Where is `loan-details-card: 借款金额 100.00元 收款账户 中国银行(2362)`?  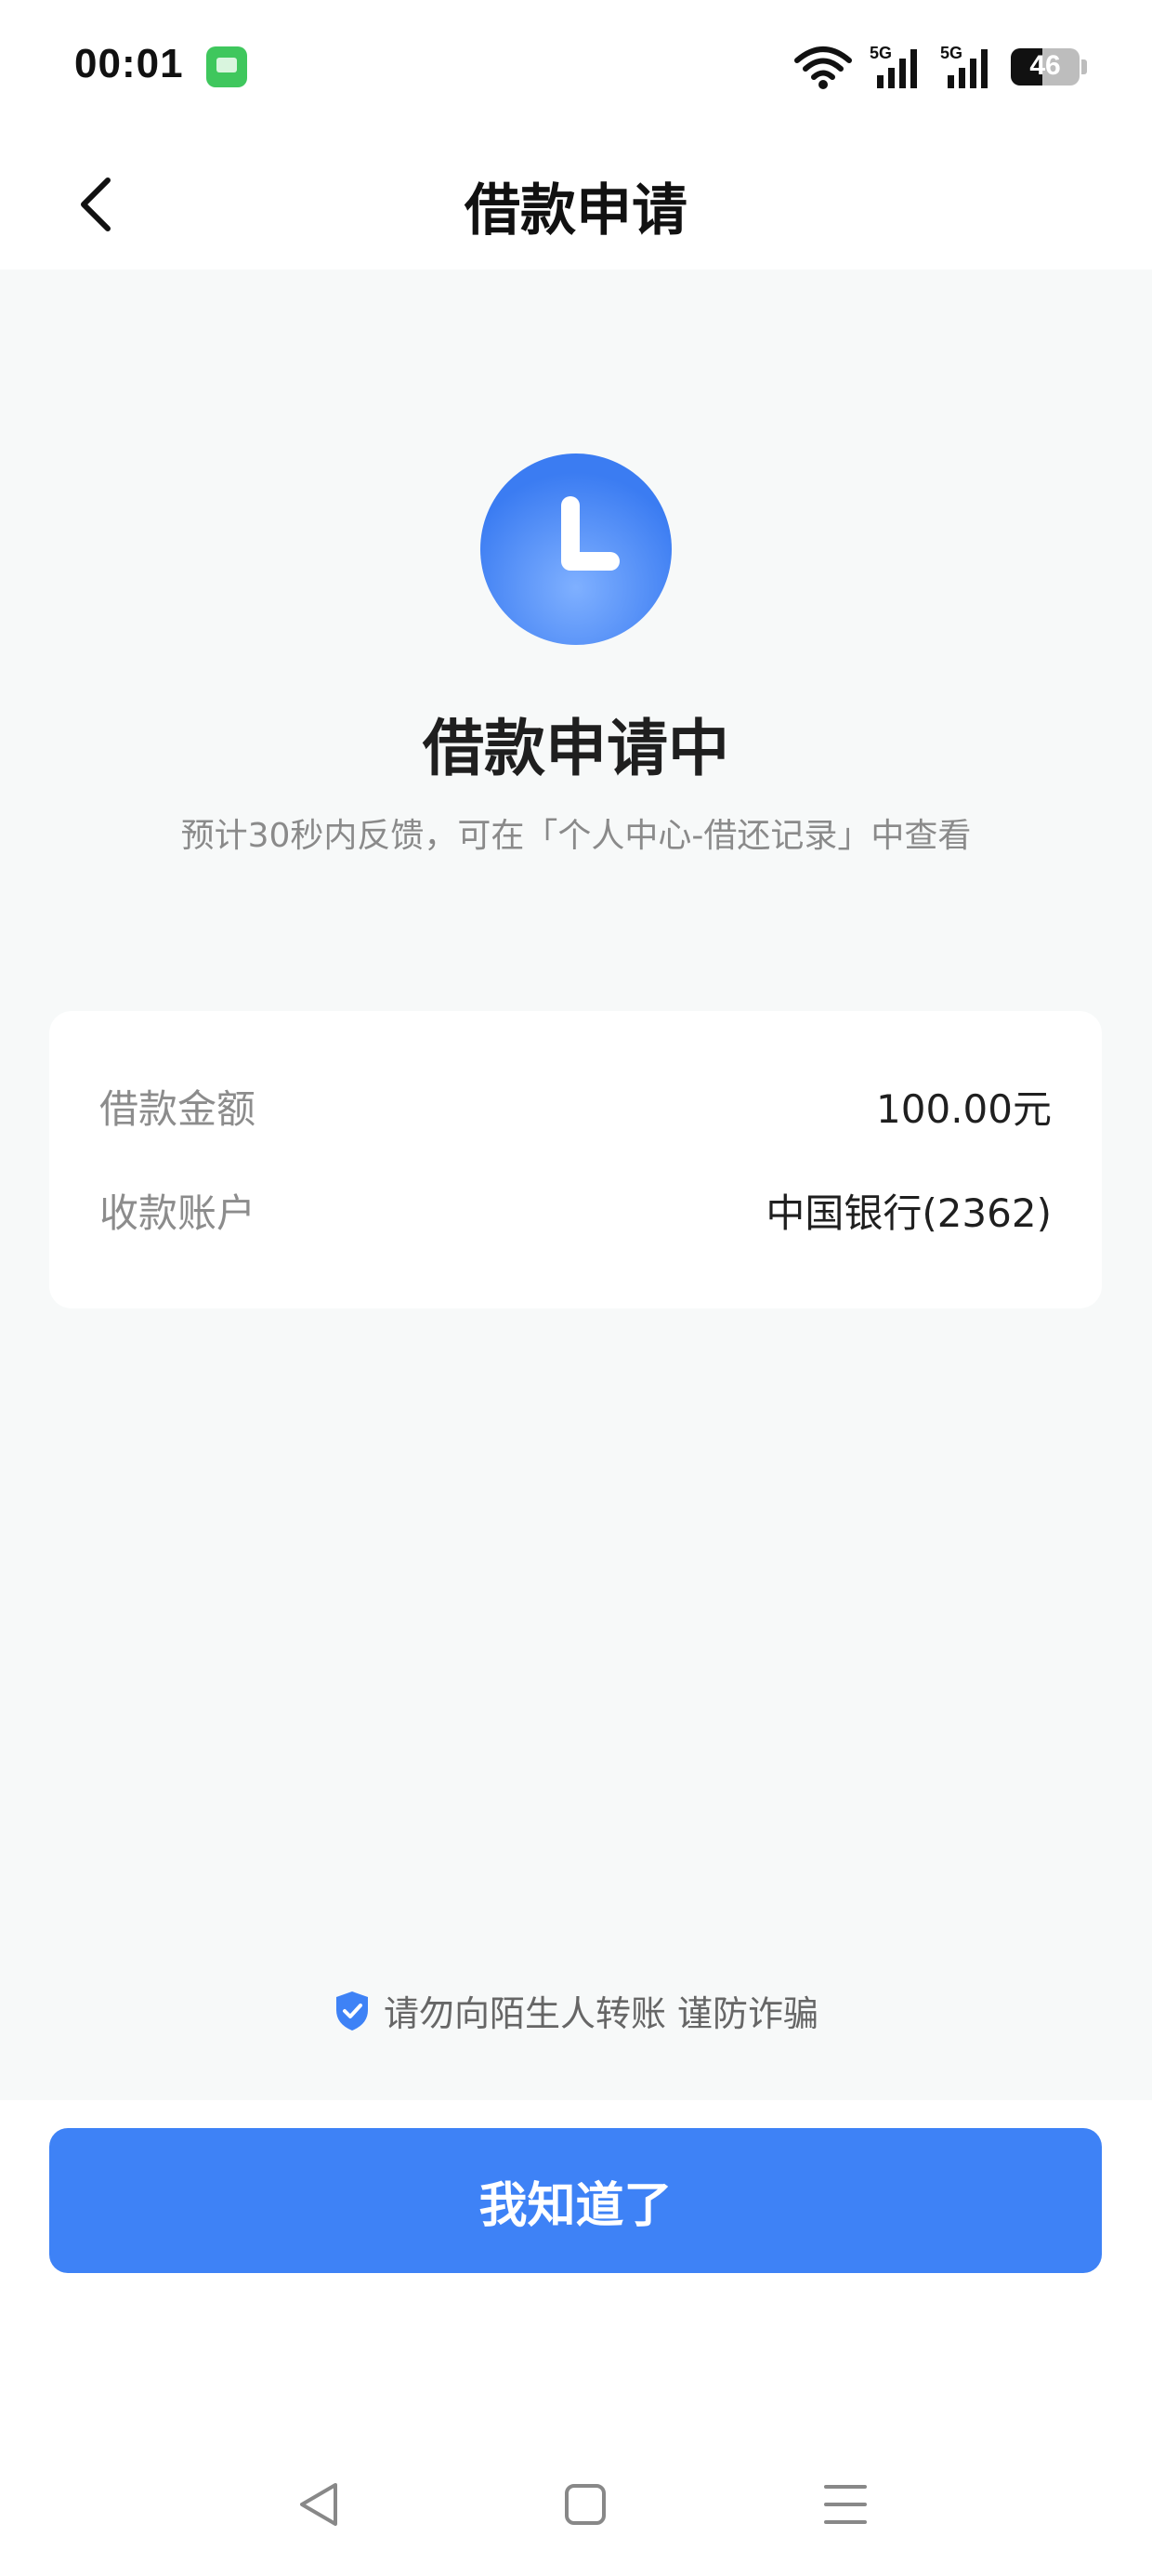
loan-details-card: 借款金额 100.00元 收款账户 中国银行(2362) is located at coordinates (575, 1159).